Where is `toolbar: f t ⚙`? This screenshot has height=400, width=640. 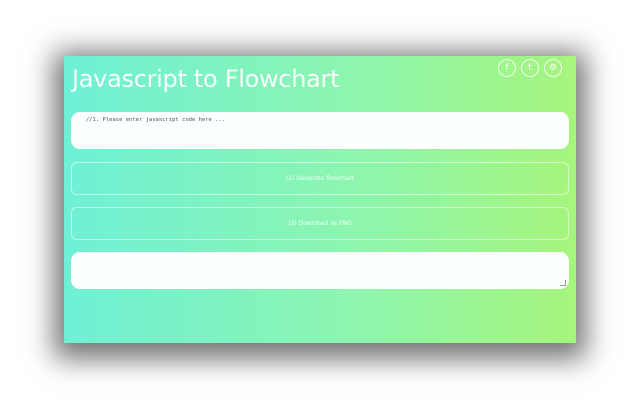 toolbar: f t ⚙ is located at coordinates (530, 68).